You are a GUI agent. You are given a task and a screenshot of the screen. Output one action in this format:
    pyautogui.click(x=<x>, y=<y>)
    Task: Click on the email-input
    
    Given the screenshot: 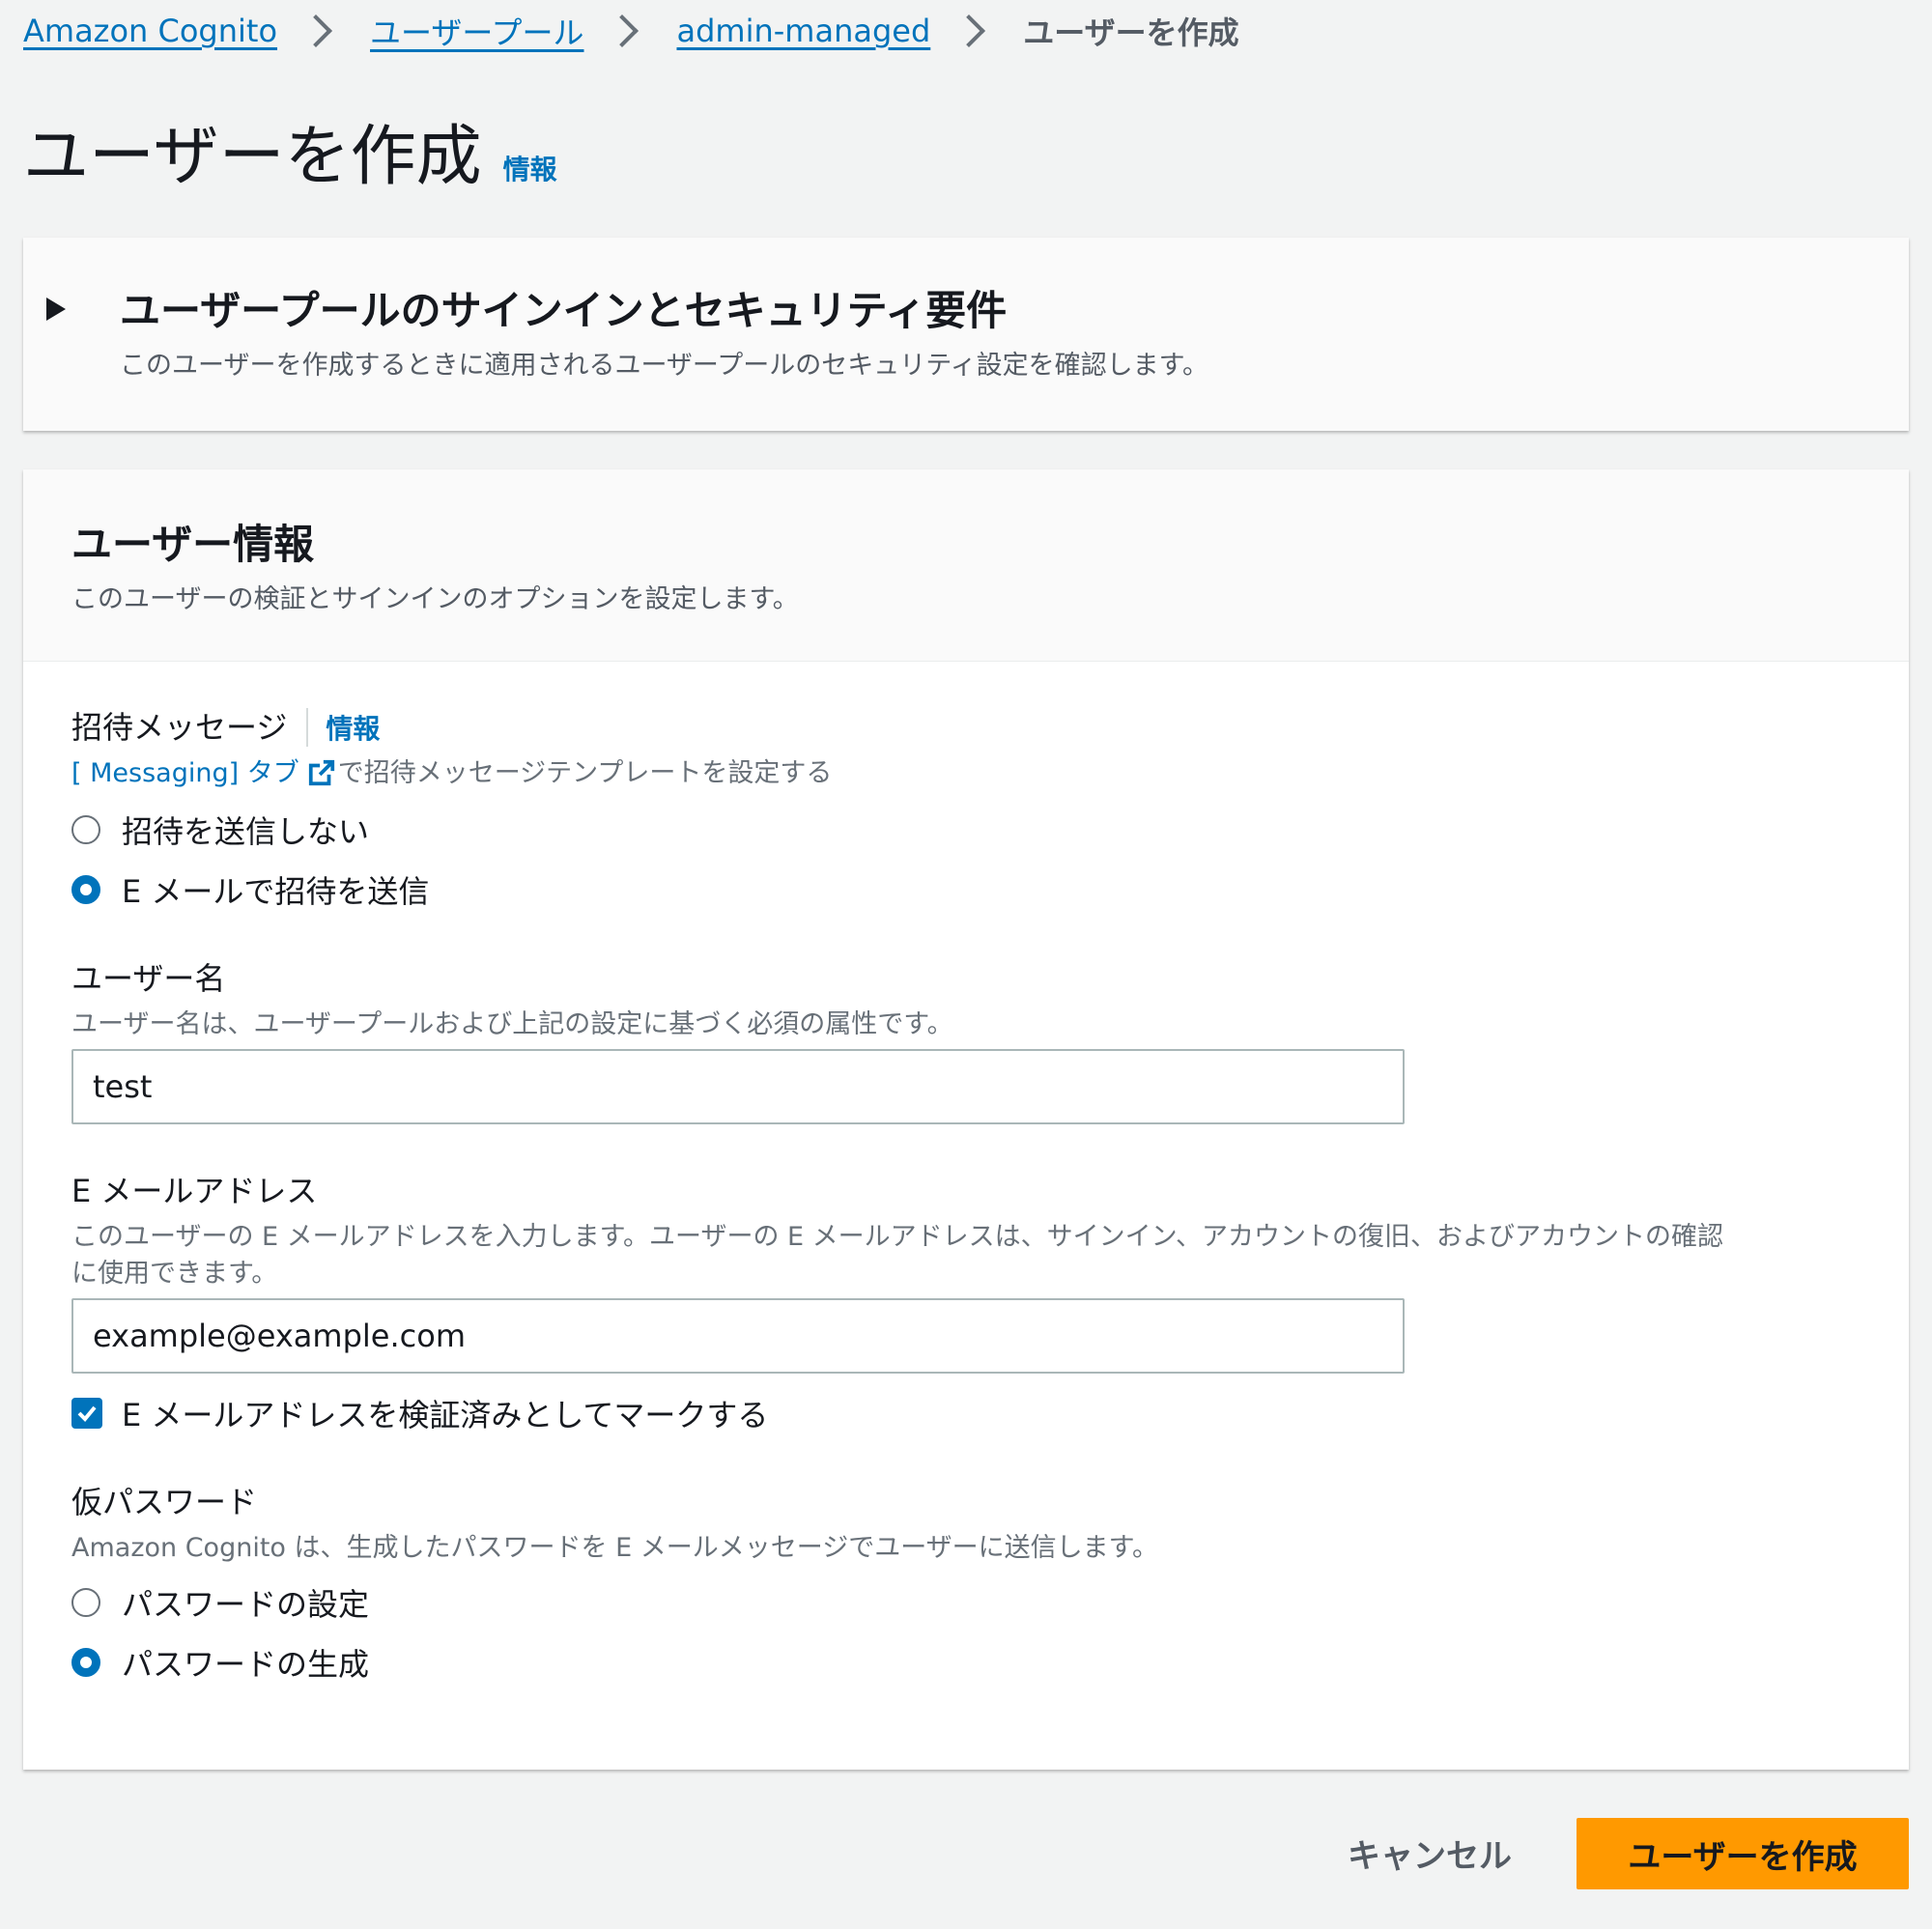 What is the action you would take?
    pyautogui.click(x=738, y=1336)
    